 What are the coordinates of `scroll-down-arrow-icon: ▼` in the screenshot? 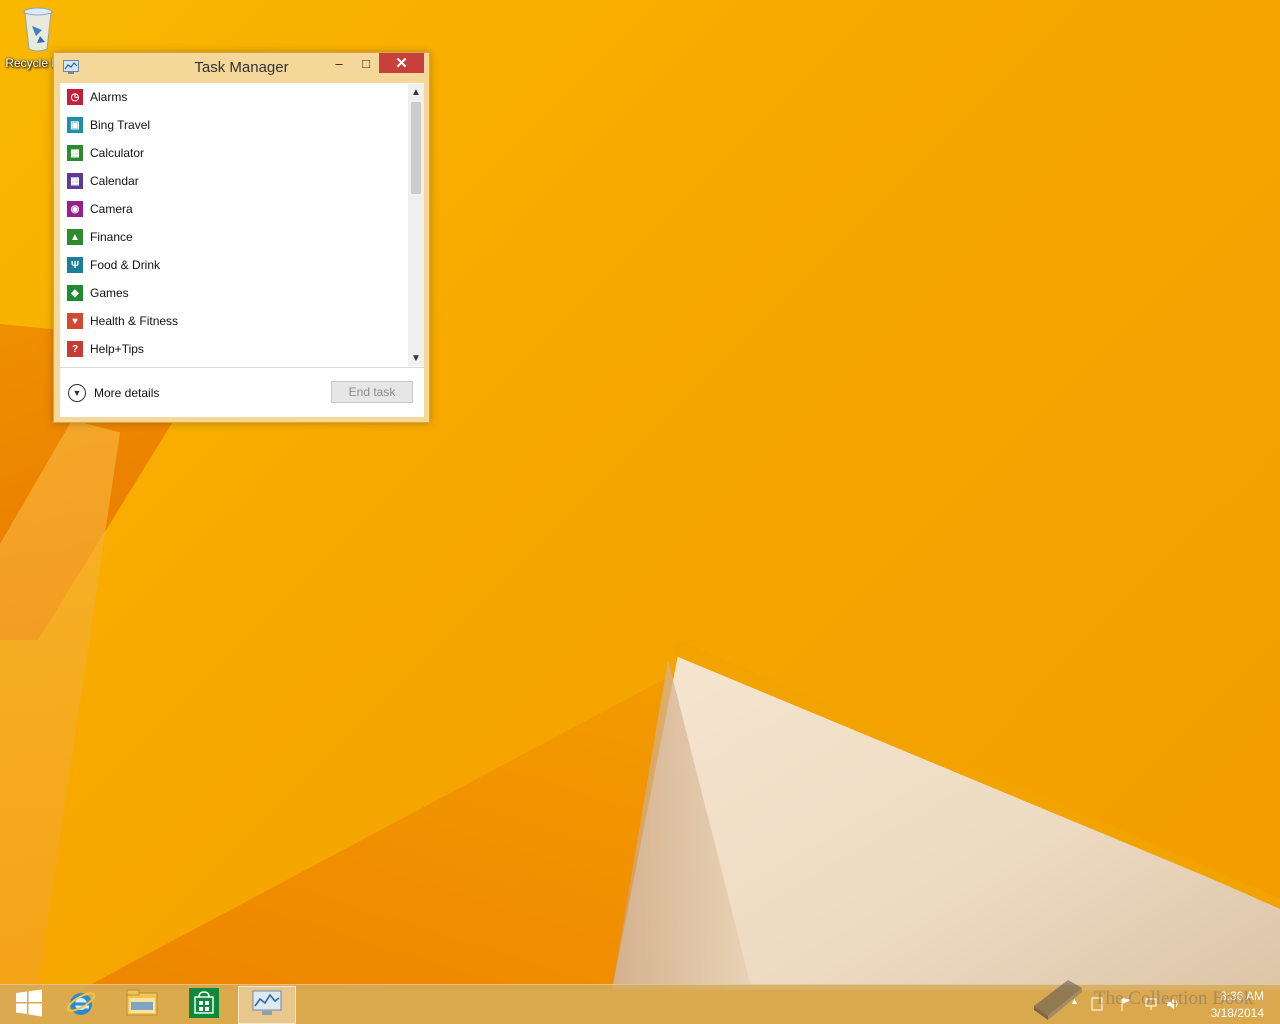 It's located at (416, 358).